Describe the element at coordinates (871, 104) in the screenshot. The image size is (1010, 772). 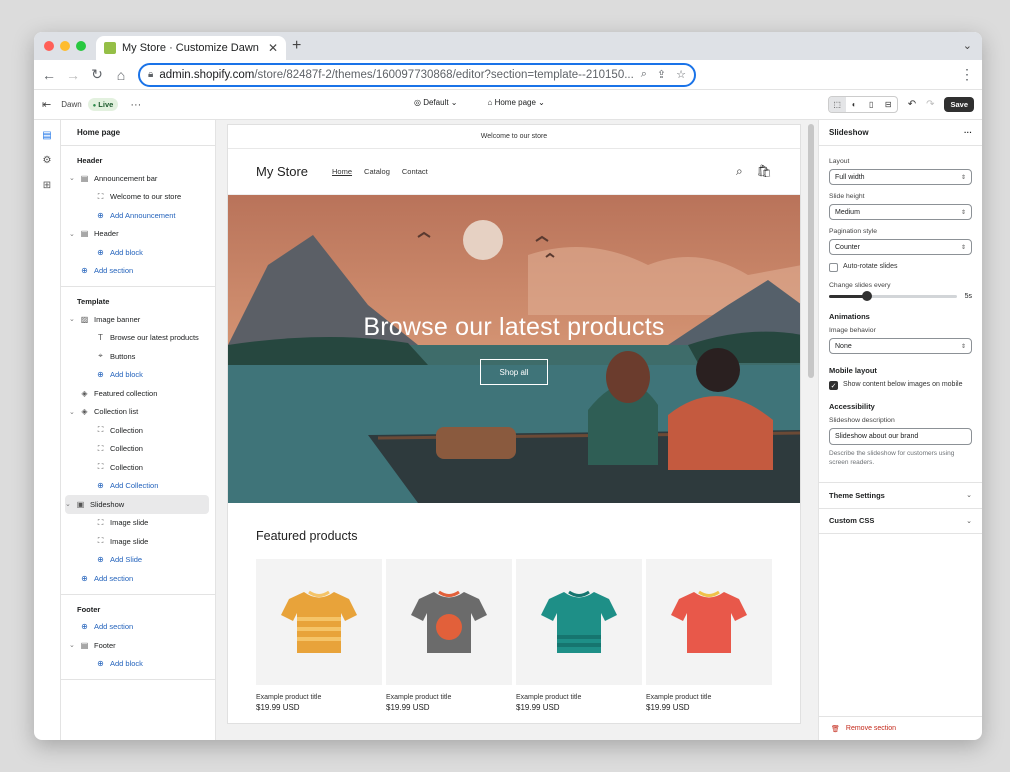
I see `mobile-view-icon: ▯` at that location.